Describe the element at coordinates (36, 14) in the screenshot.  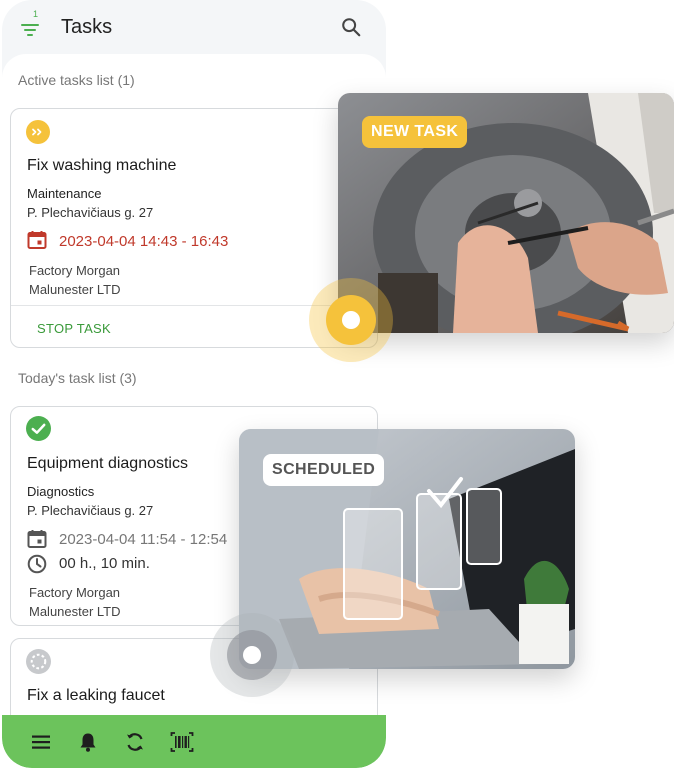
I see `filter-count-badge: 1` at that location.